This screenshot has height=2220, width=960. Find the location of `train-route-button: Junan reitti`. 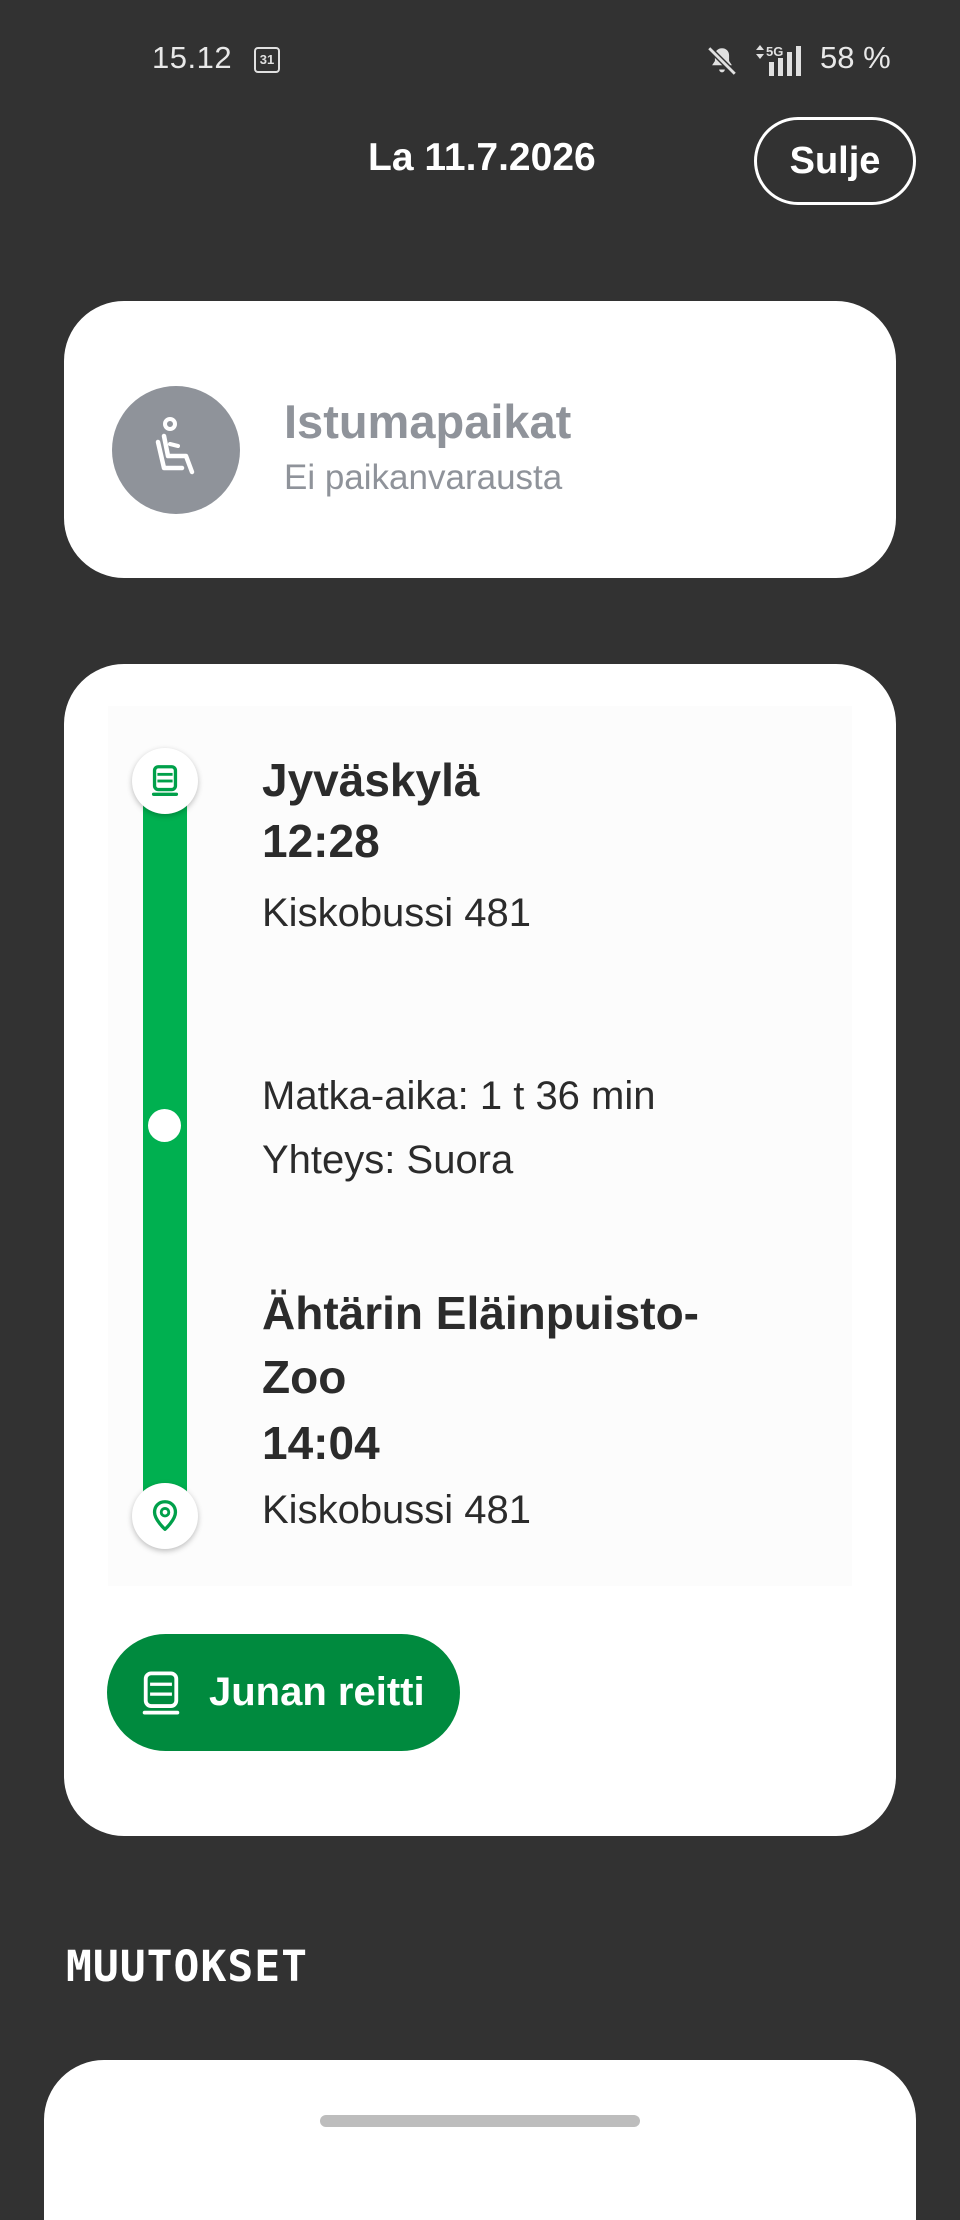

train-route-button: Junan reitti is located at coordinates (283, 1692).